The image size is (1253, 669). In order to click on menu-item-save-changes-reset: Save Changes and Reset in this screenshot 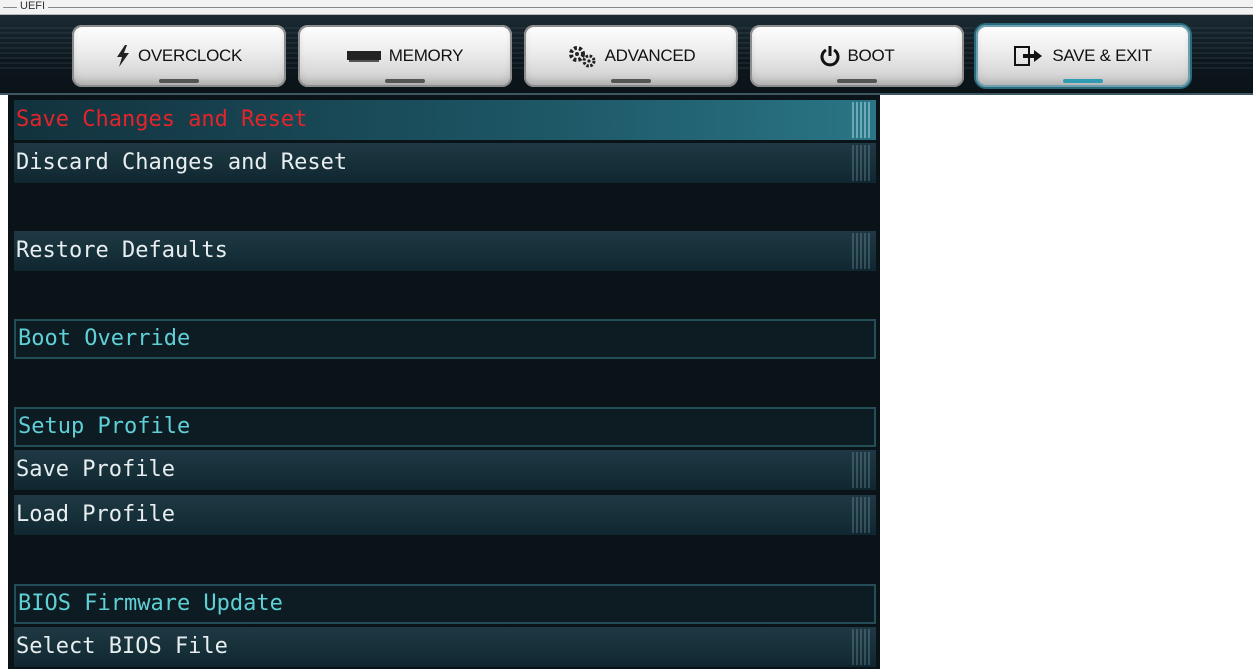, I will do `click(445, 120)`.